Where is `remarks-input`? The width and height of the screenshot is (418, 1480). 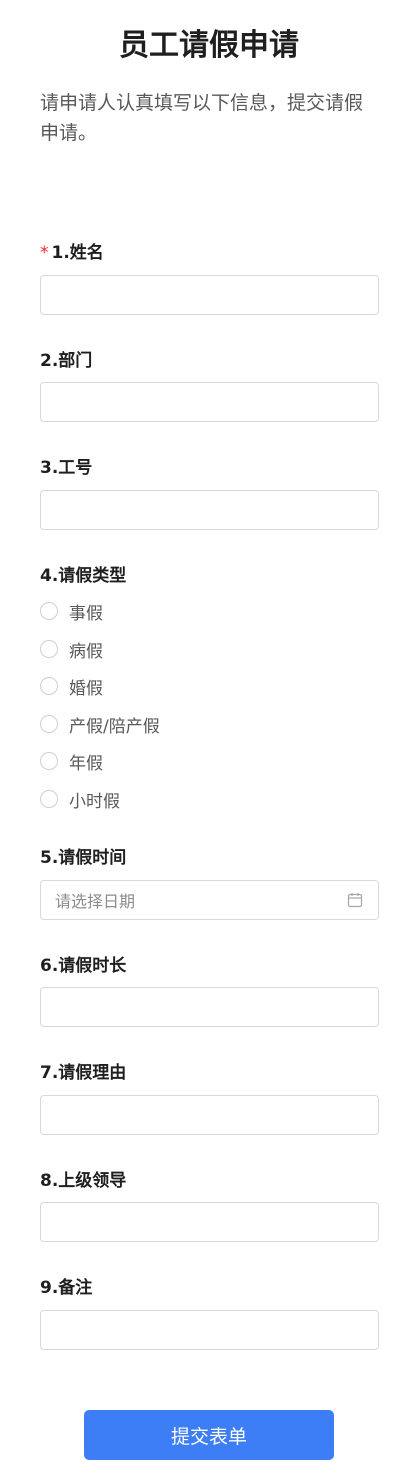 remarks-input is located at coordinates (209, 1330).